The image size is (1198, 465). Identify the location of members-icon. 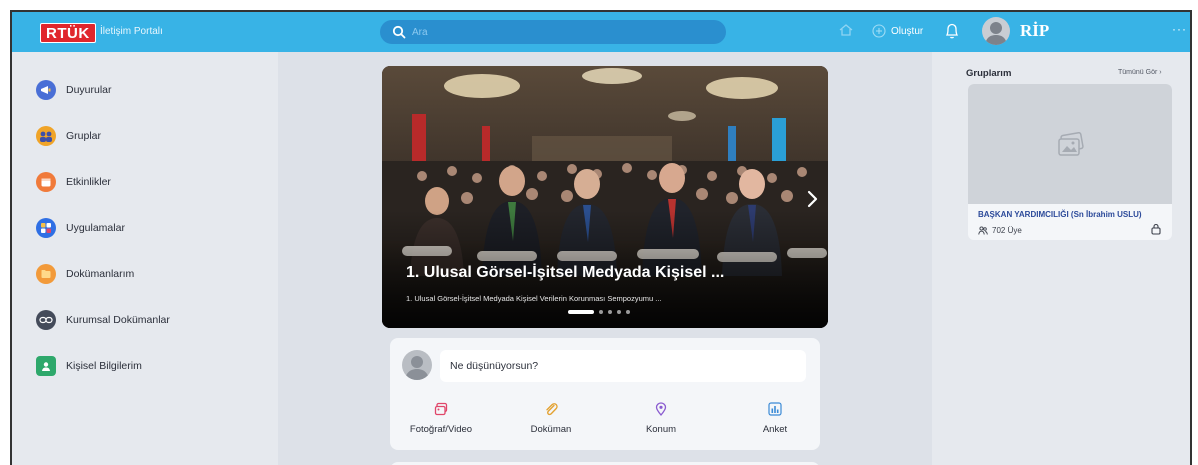
(983, 230).